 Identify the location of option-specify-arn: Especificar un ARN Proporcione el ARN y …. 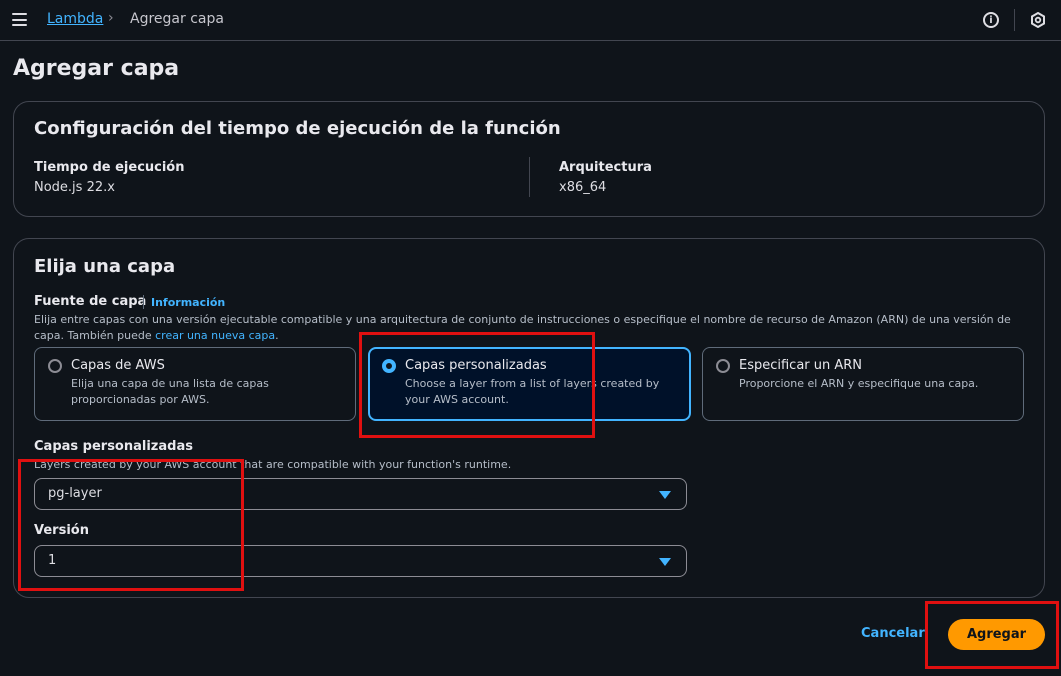
(863, 384).